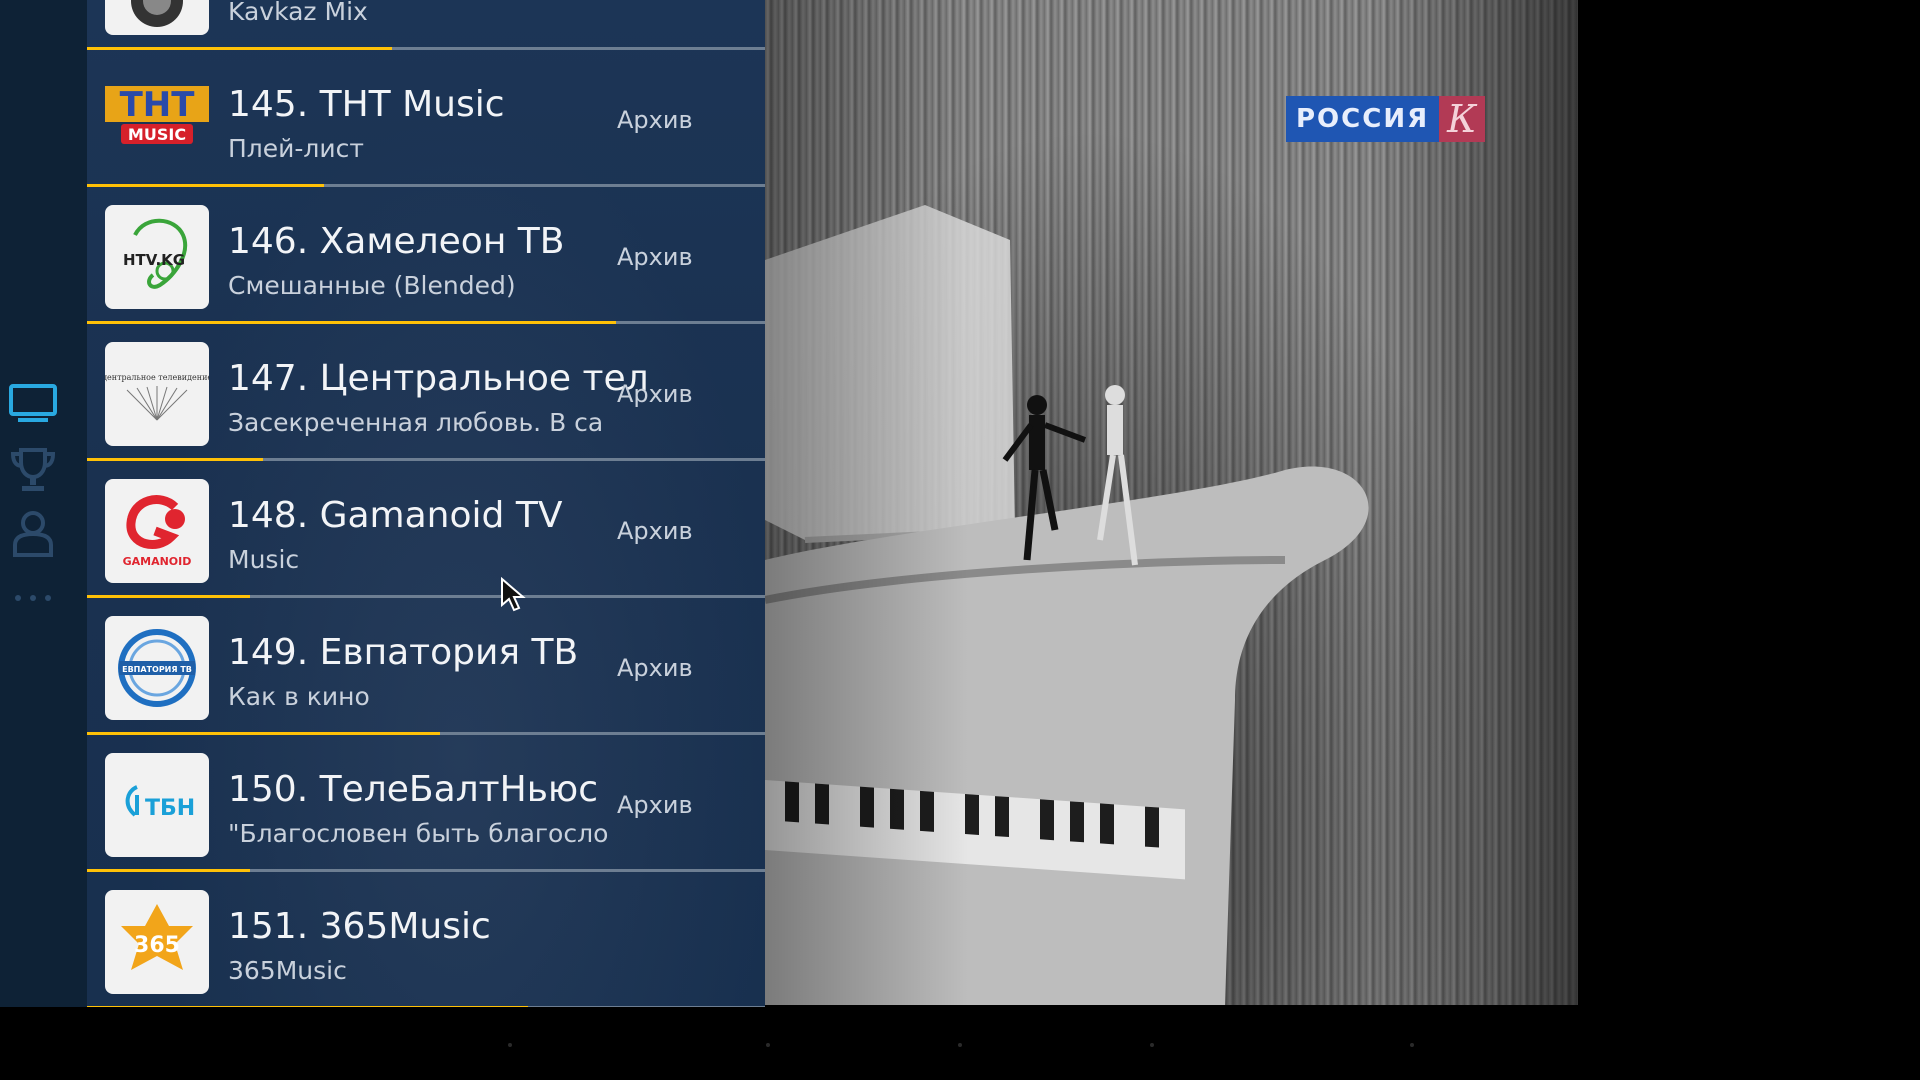 This screenshot has width=1920, height=1080. What do you see at coordinates (359, 926) in the screenshot?
I see `channel-title: 151. 365Music` at bounding box center [359, 926].